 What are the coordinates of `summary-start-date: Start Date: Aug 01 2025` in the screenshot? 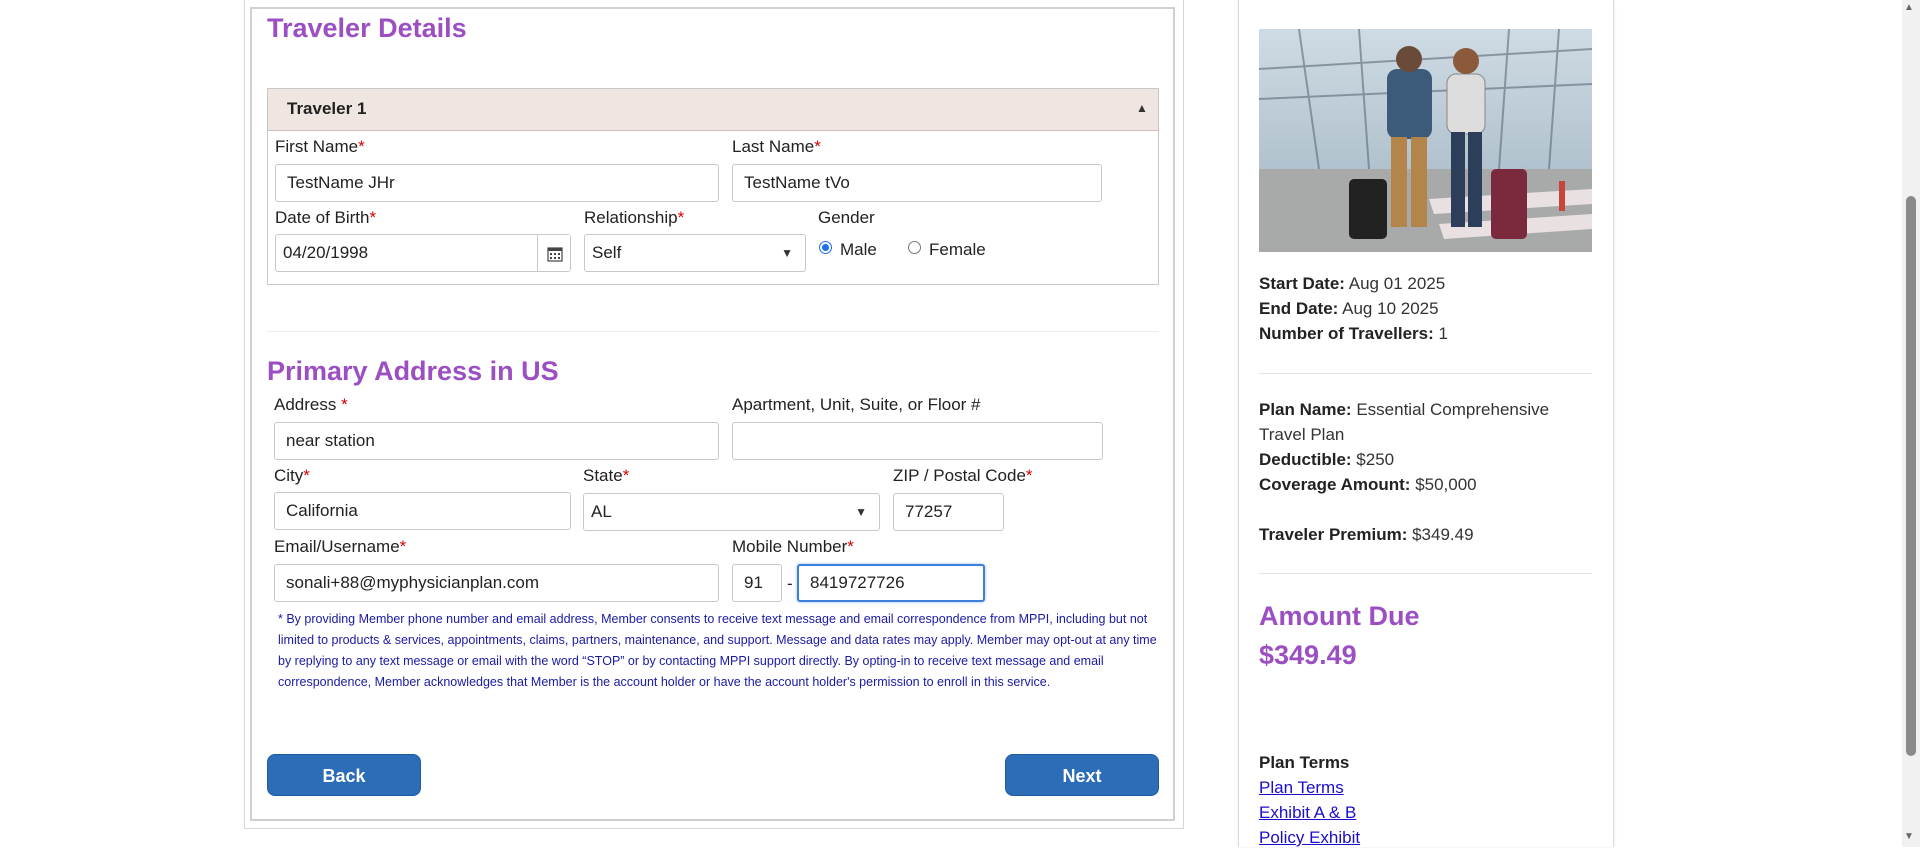 It's located at (1352, 283).